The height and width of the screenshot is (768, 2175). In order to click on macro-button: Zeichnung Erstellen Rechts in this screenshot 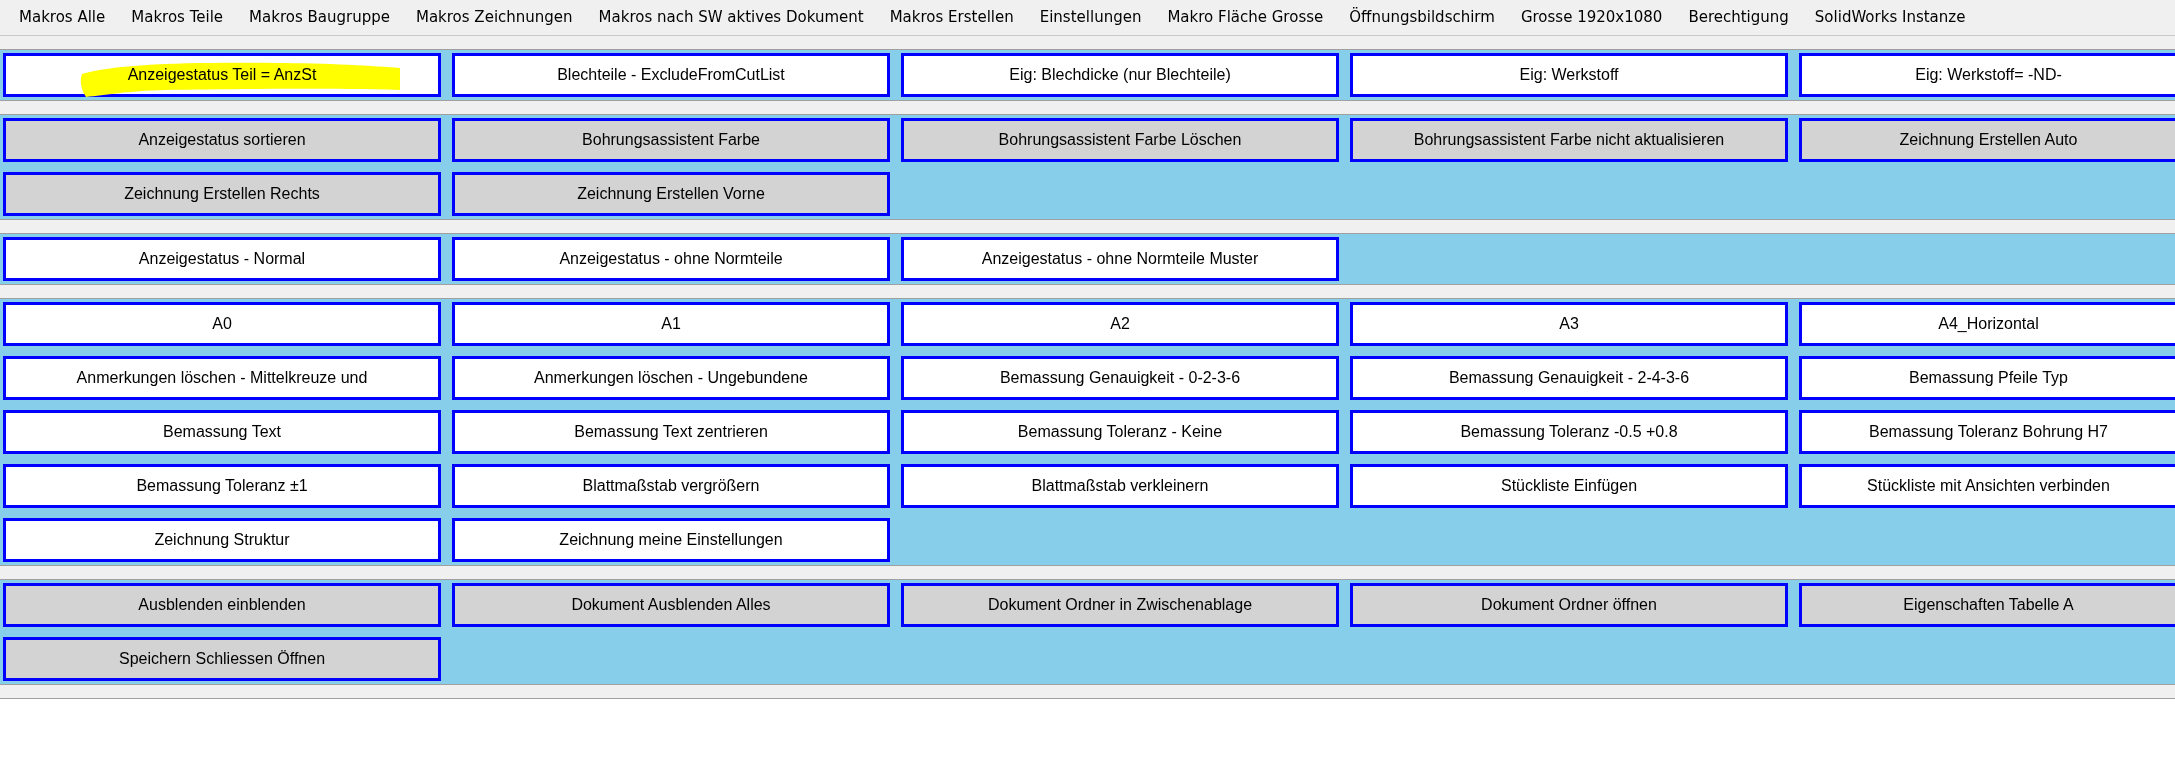, I will do `click(222, 194)`.